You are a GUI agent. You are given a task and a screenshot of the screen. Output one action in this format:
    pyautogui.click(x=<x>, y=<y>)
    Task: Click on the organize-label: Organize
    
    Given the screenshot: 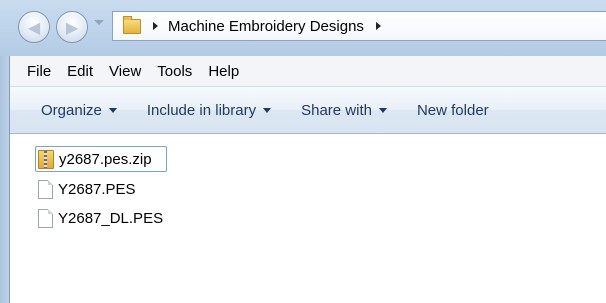 What is the action you would take?
    pyautogui.click(x=71, y=110)
    